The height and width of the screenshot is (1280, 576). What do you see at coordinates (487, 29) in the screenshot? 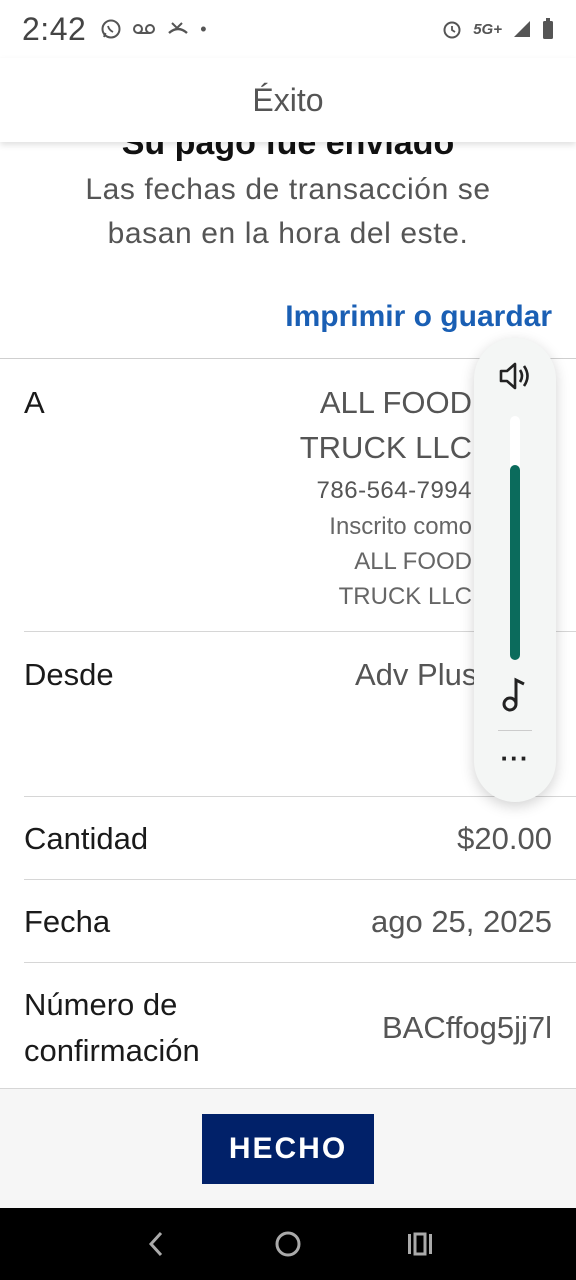
I see `network-type-label: 5G+` at bounding box center [487, 29].